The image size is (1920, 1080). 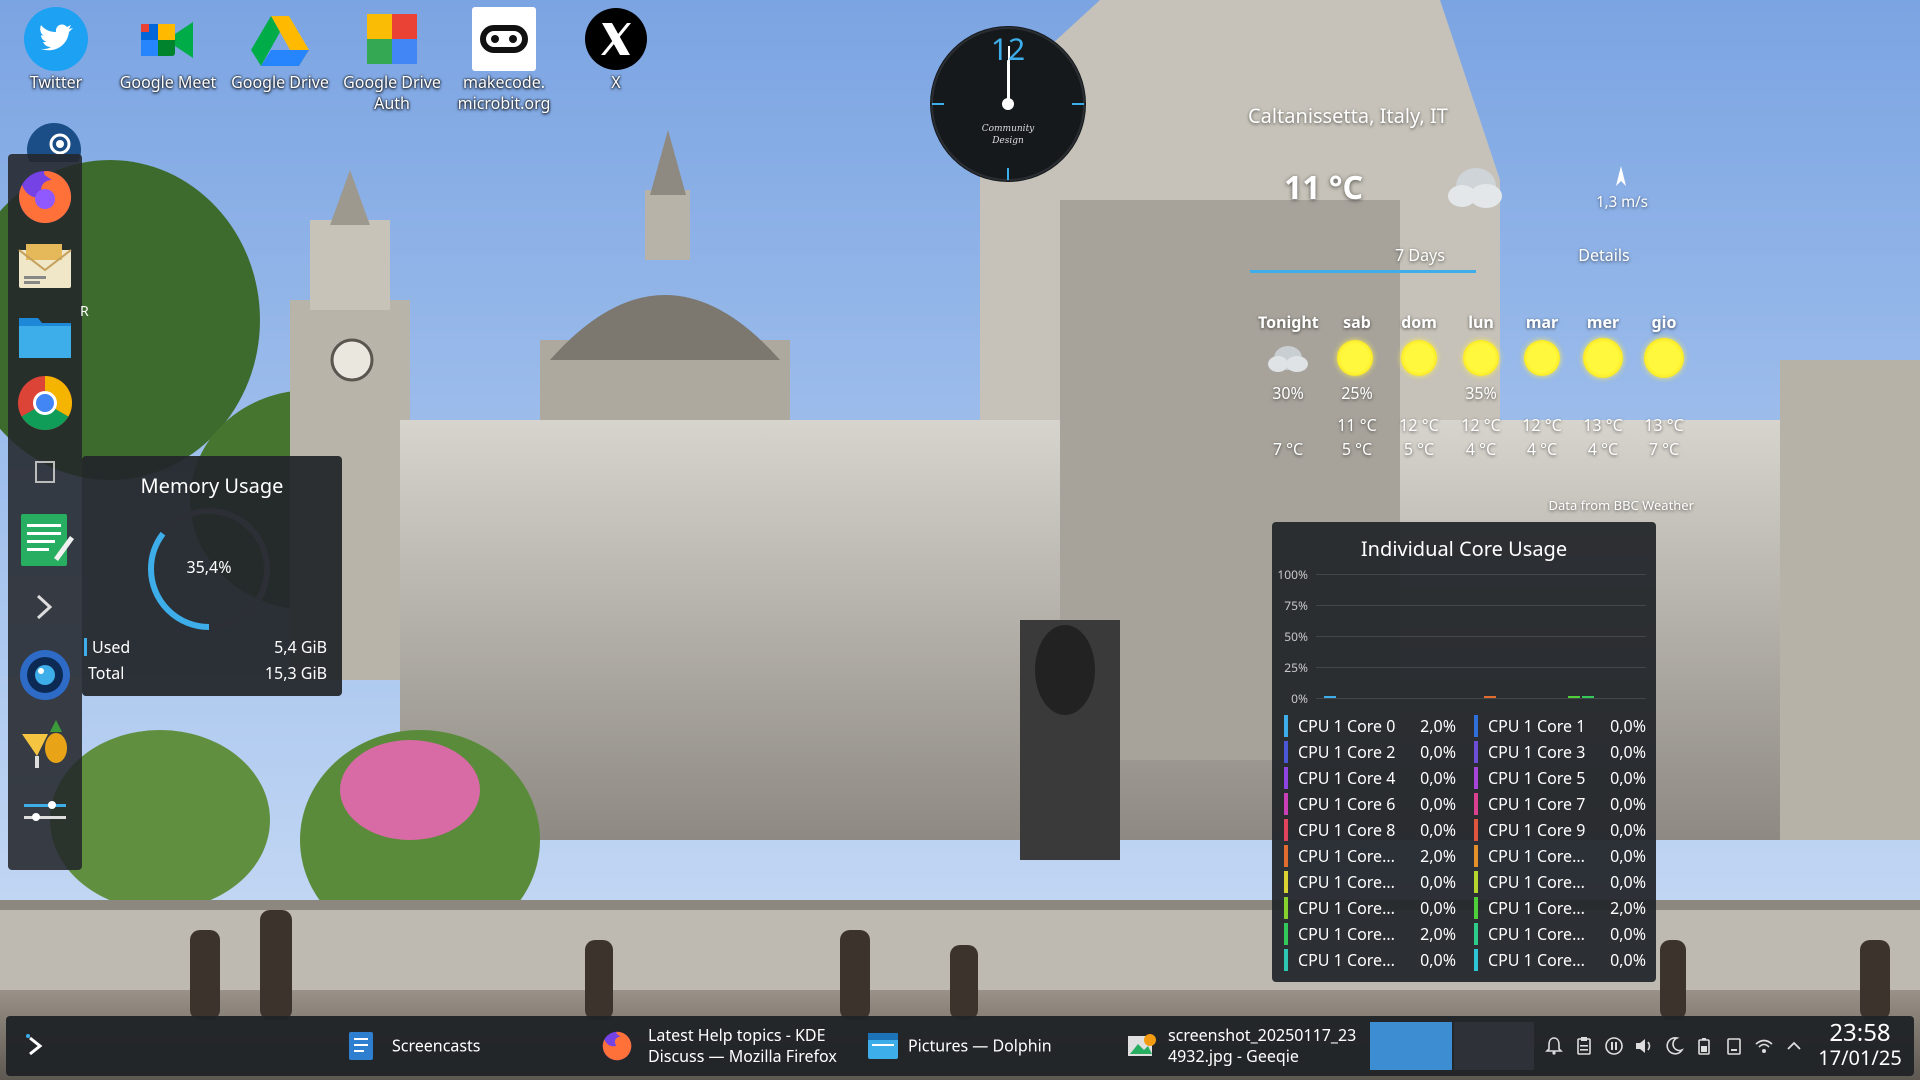 What do you see at coordinates (1324, 187) in the screenshot?
I see `weather-temperature: 11 °C` at bounding box center [1324, 187].